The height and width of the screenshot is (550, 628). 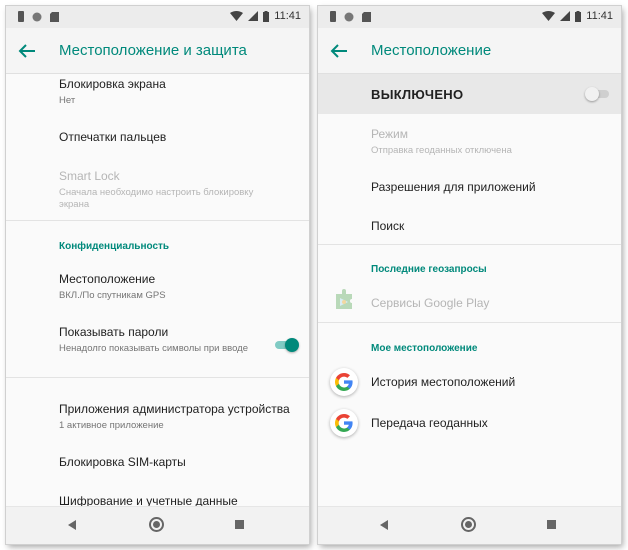 I want to click on setting-sim-lock: Блокировка SIM-карты, so click(x=179, y=462).